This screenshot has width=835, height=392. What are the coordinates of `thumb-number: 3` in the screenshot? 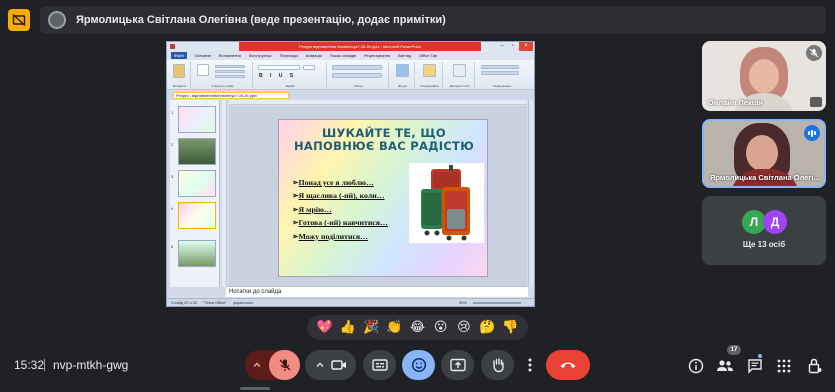 It's located at (172, 176).